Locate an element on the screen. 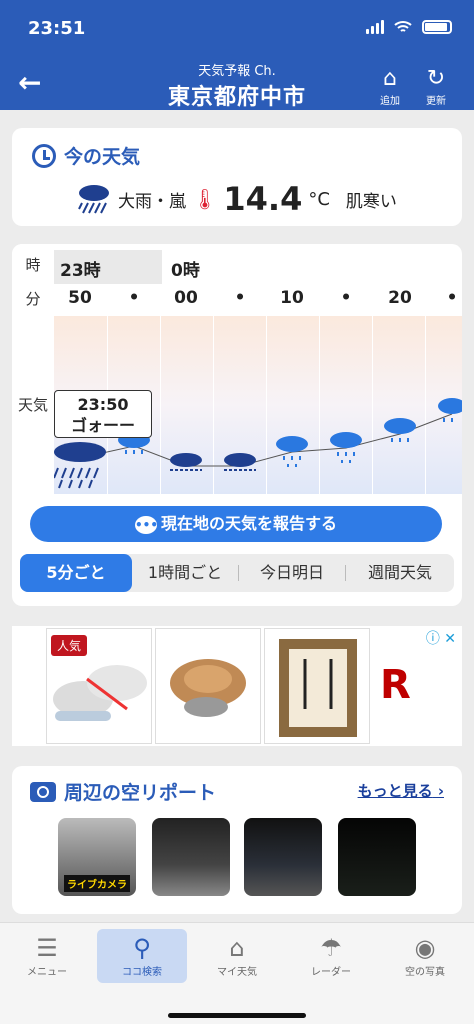 The width and height of the screenshot is (474, 1024). report-weather-button: ••• 現在地の天気を報告する is located at coordinates (236, 524).